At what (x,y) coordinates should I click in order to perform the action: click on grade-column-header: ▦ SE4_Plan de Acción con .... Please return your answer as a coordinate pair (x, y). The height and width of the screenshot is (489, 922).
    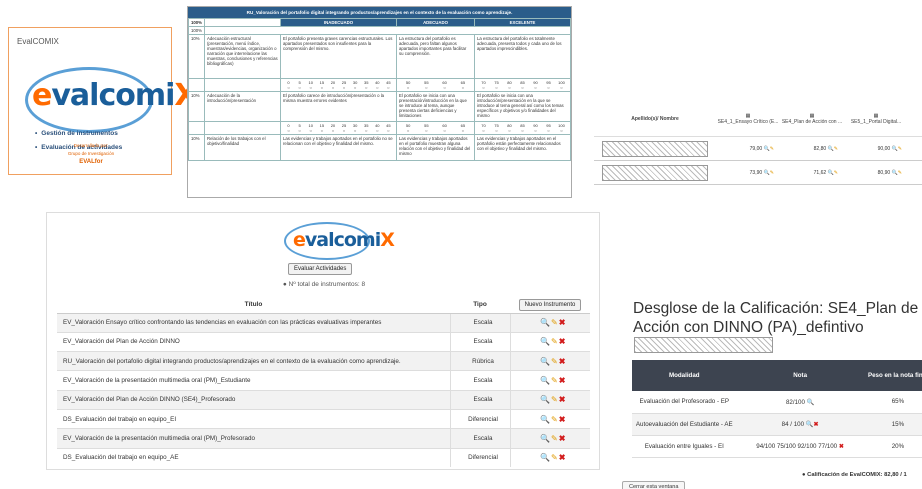
    Looking at the image, I should click on (812, 119).